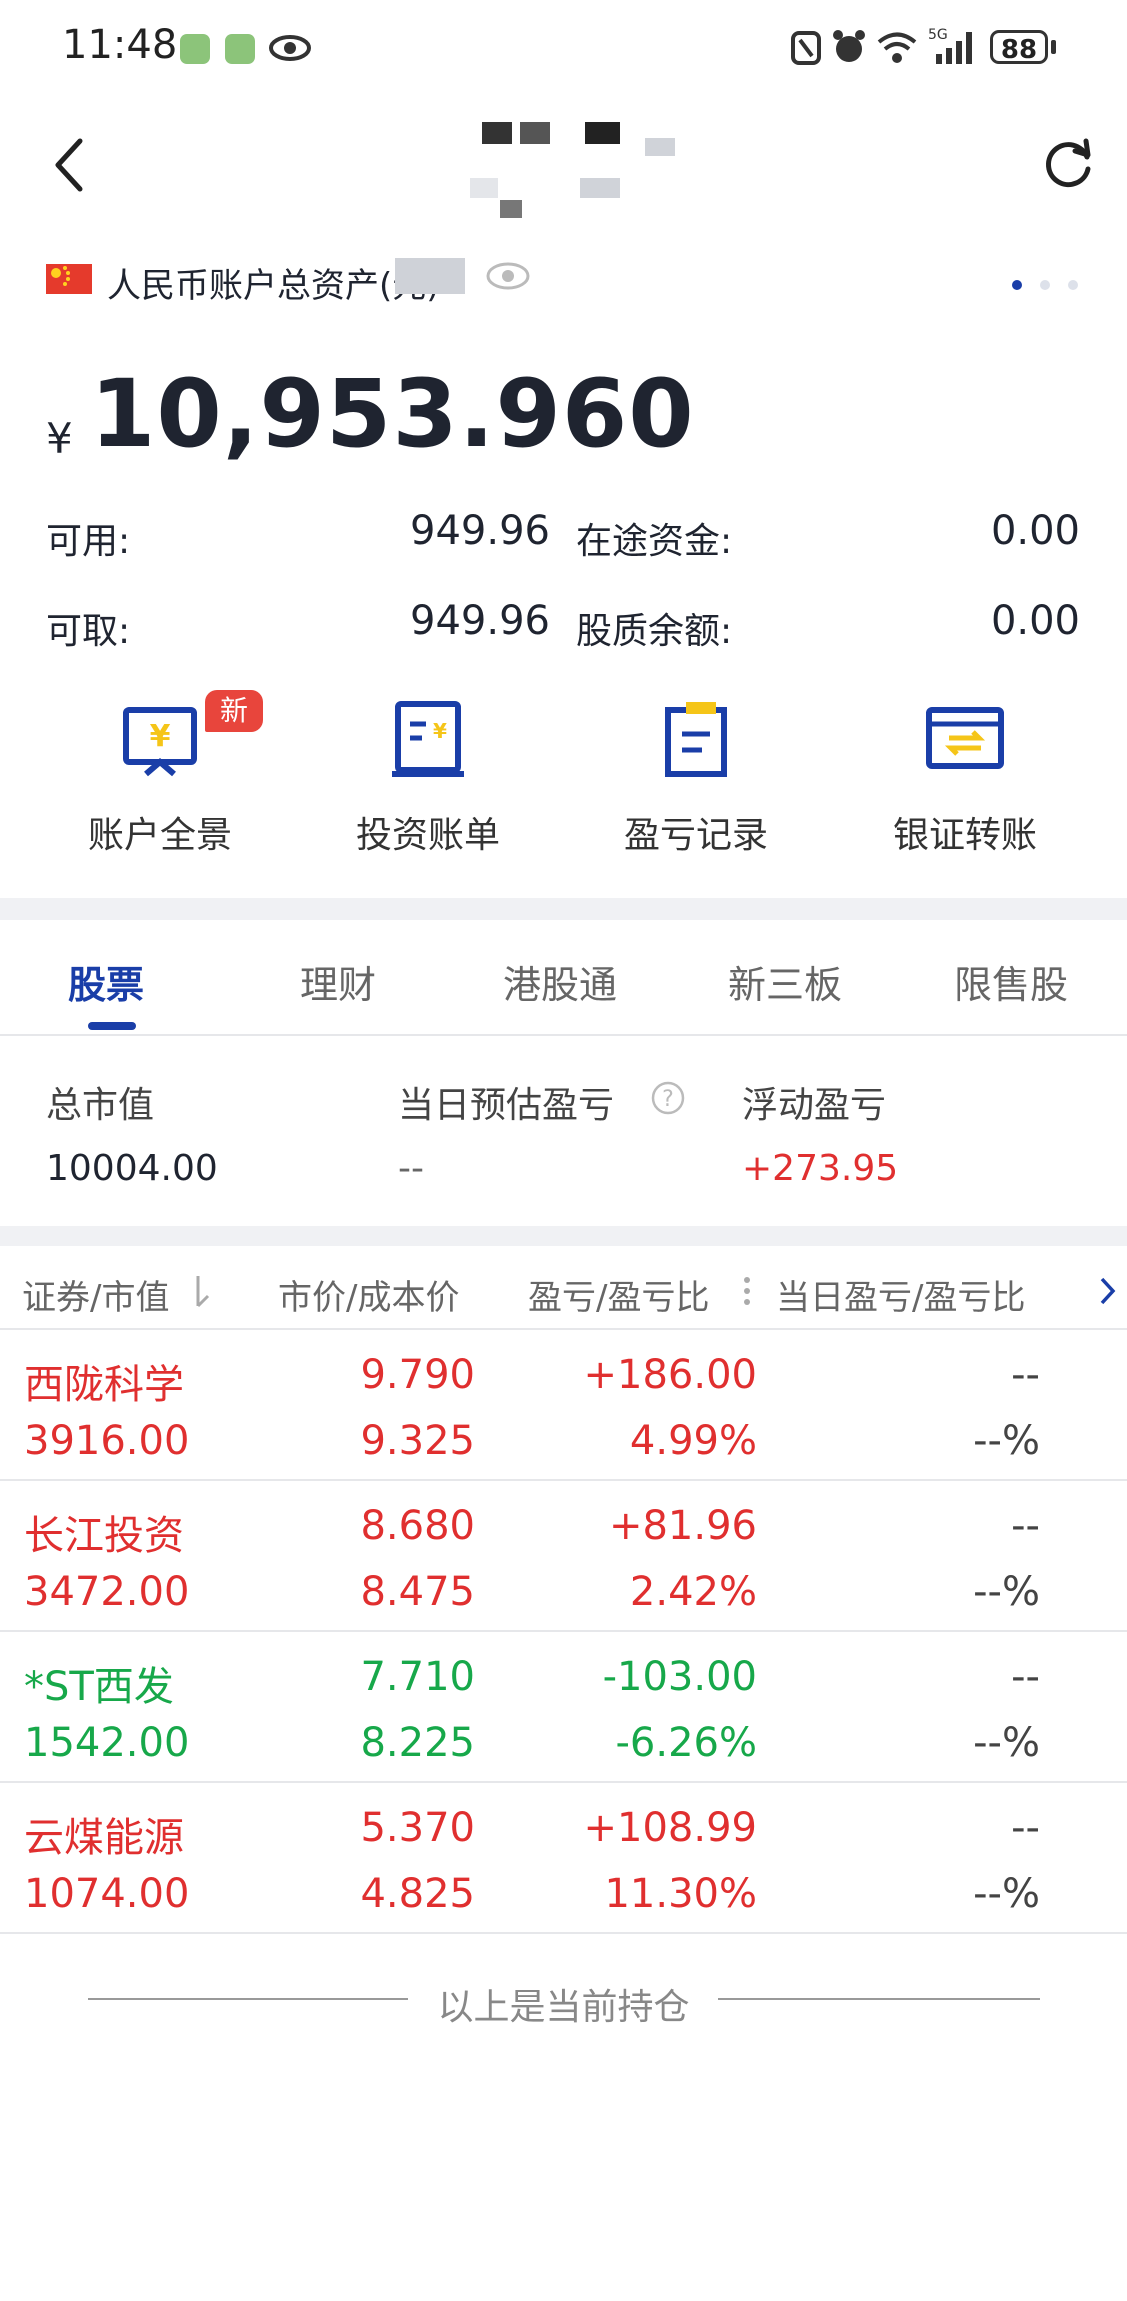 Image resolution: width=1127 pixels, height=2301 pixels. Describe the element at coordinates (654, 541) in the screenshot. I see `in-transit-label: 在途资金:` at that location.